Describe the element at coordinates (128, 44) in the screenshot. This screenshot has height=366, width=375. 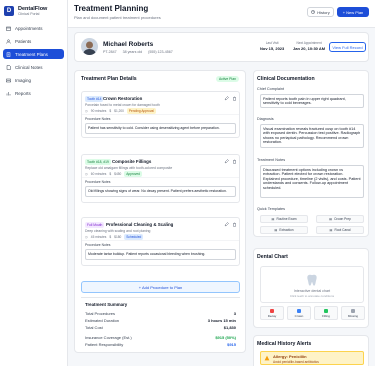
I see `patient-name: Michael Roberts` at that location.